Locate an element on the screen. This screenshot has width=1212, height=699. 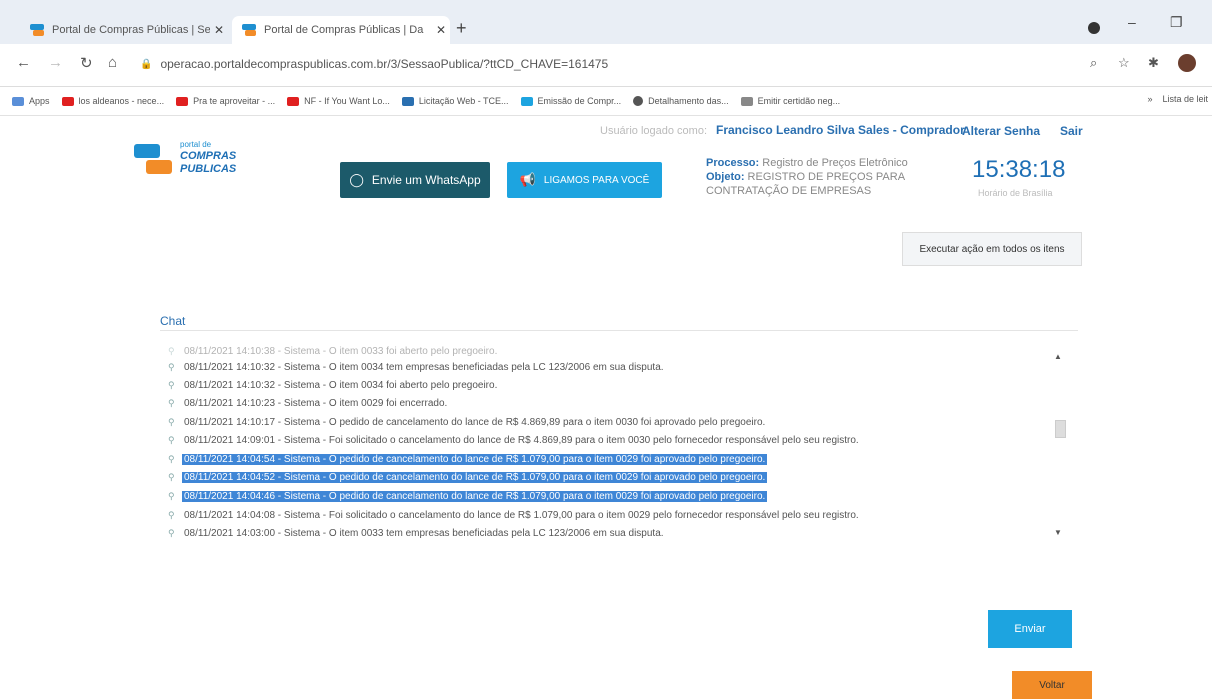
lock-icon: 🔒 is located at coordinates (146, 64).